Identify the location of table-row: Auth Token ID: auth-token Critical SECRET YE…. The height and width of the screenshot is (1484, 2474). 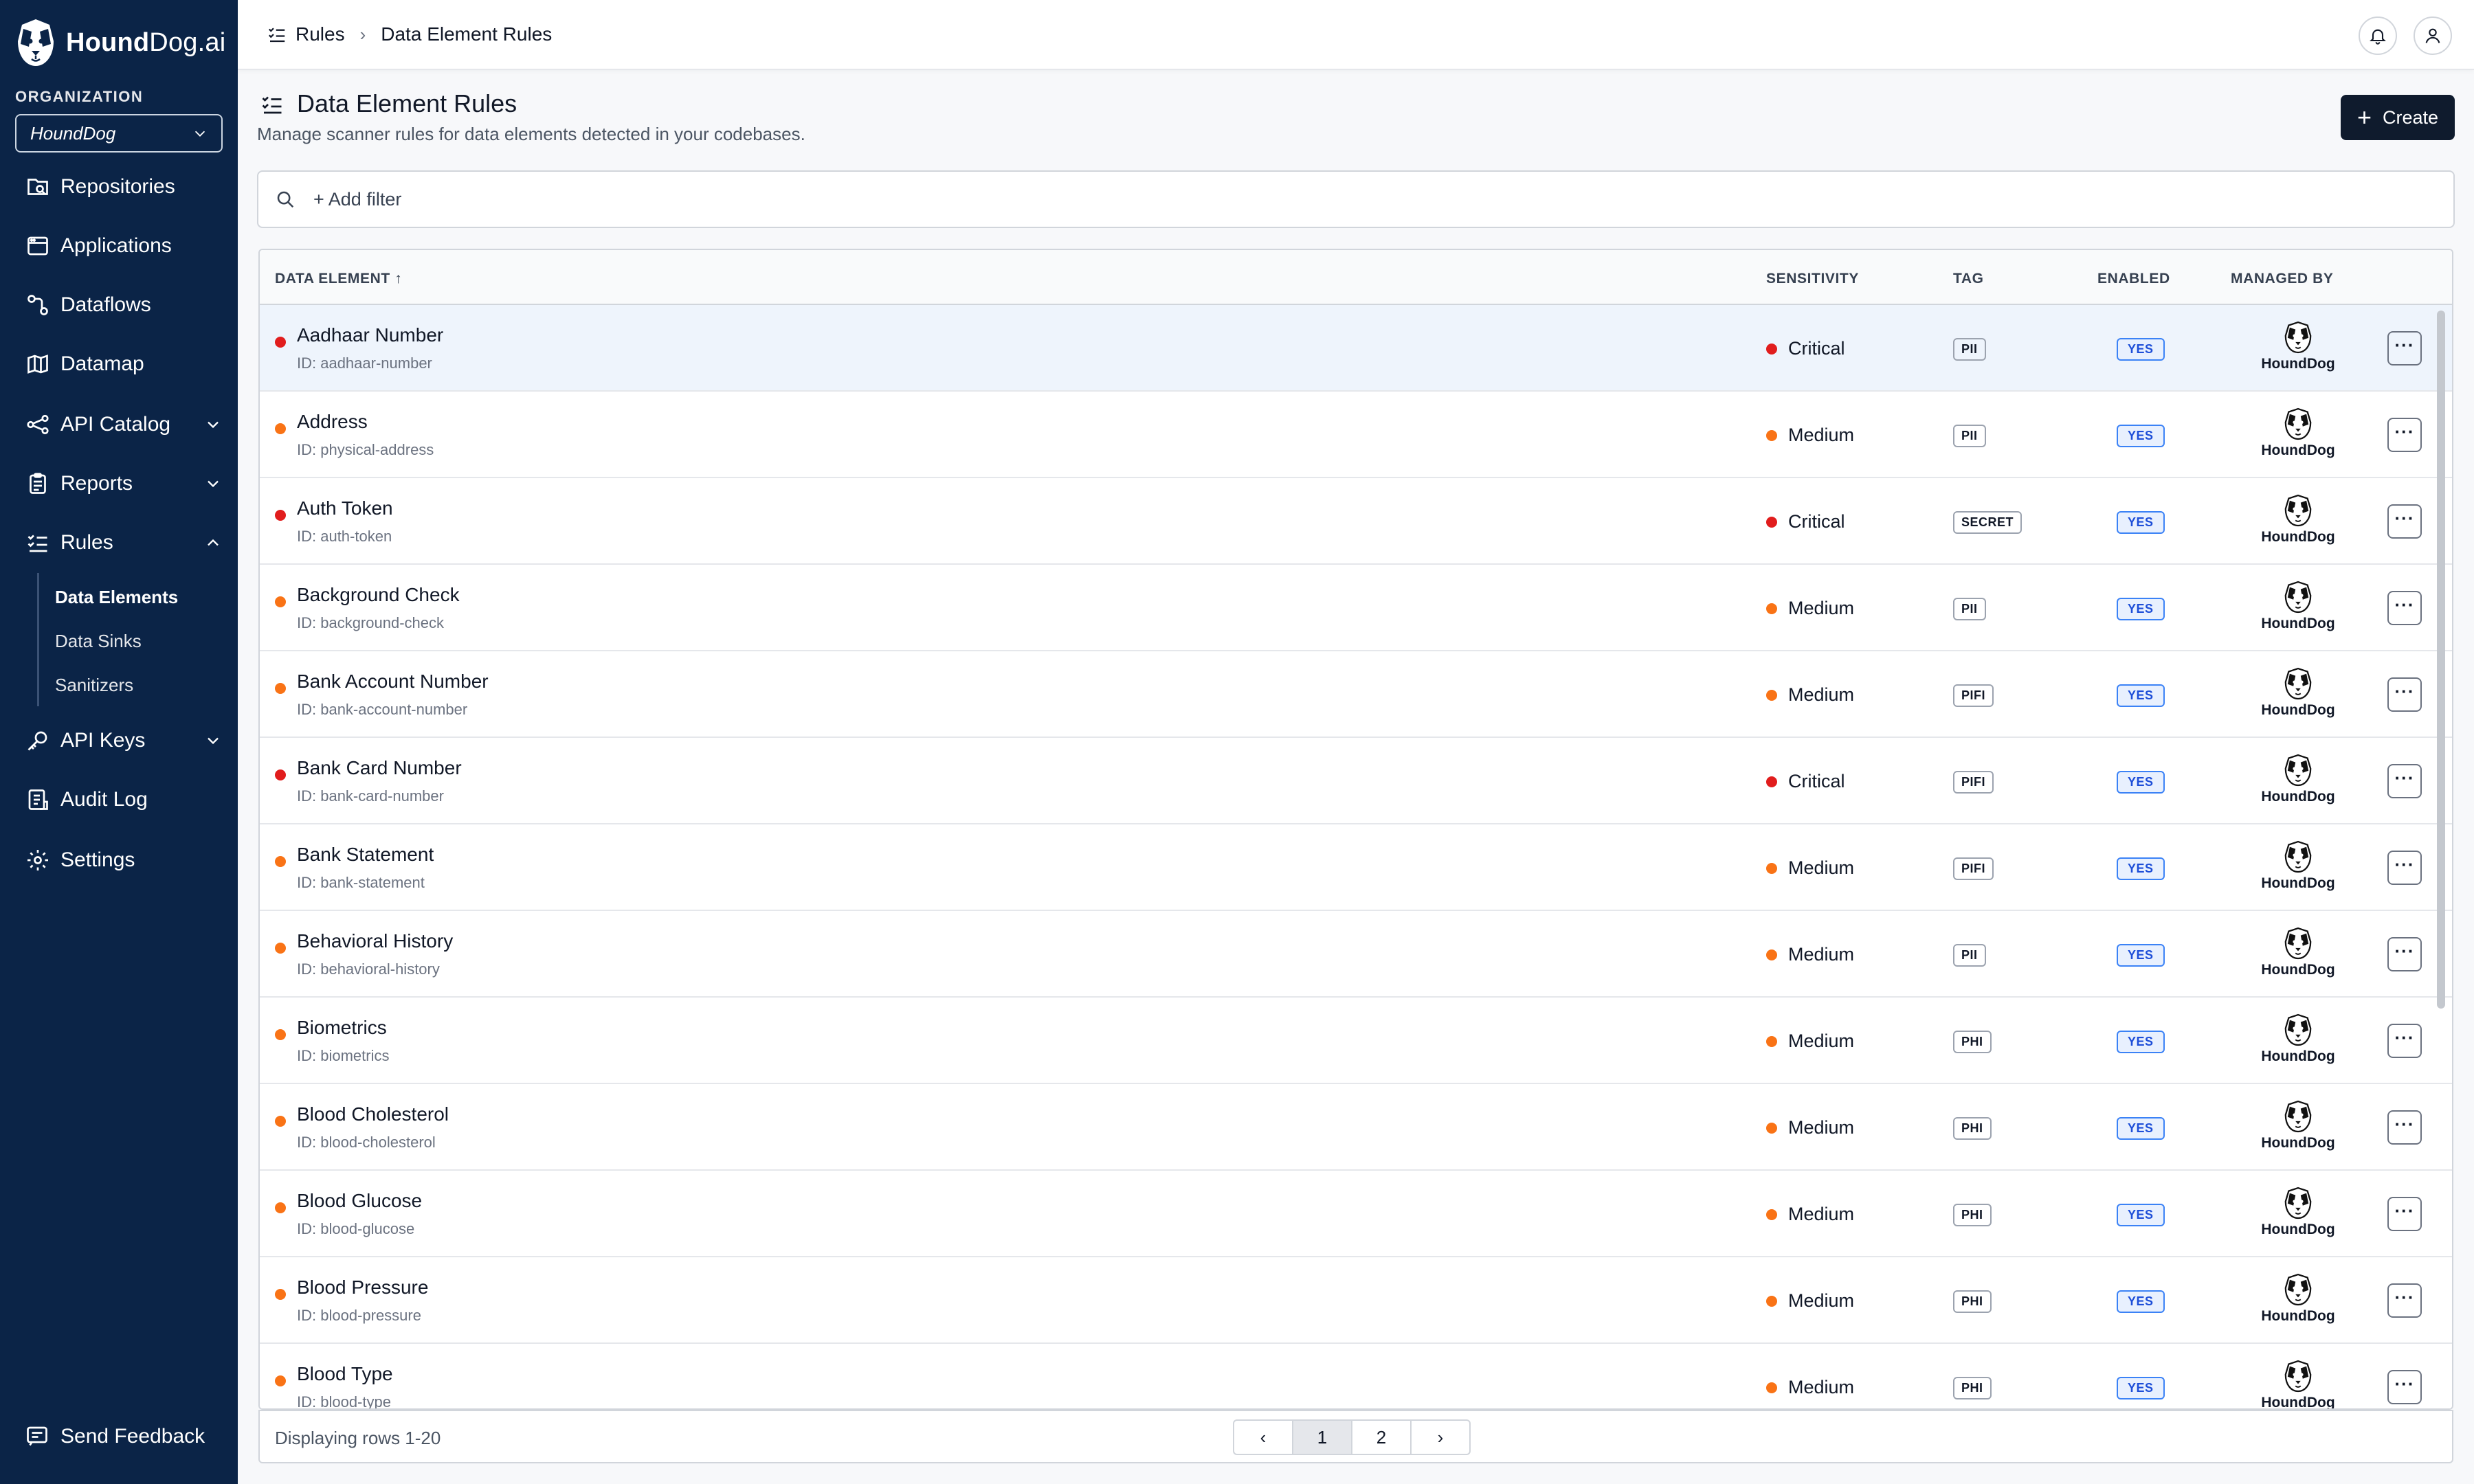
(1356, 521).